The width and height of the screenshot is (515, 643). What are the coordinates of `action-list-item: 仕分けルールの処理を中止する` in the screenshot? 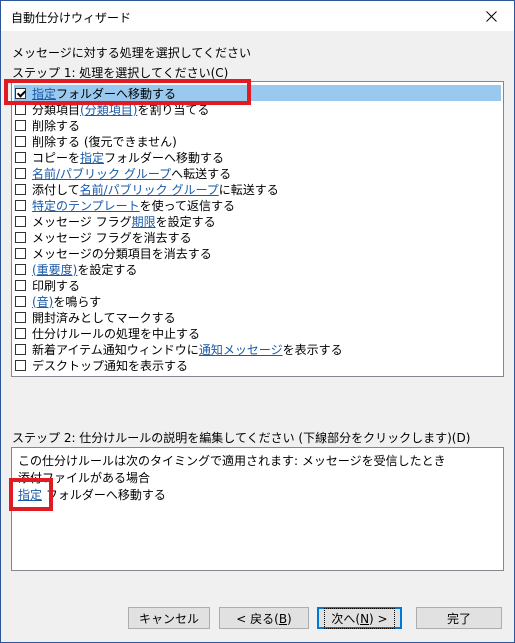 It's located at (257, 333).